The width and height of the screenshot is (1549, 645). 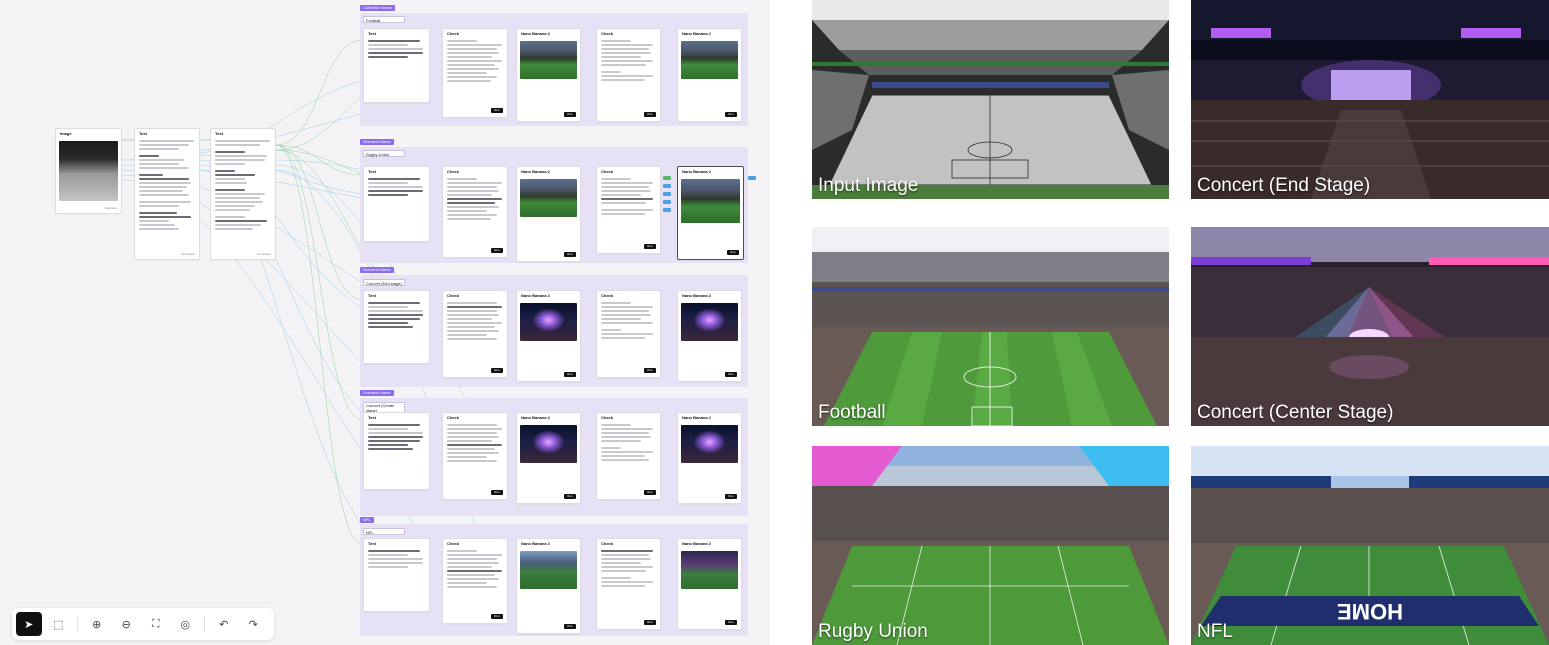 I want to click on scenario-name-input: Concert (End stage), so click(x=384, y=282).